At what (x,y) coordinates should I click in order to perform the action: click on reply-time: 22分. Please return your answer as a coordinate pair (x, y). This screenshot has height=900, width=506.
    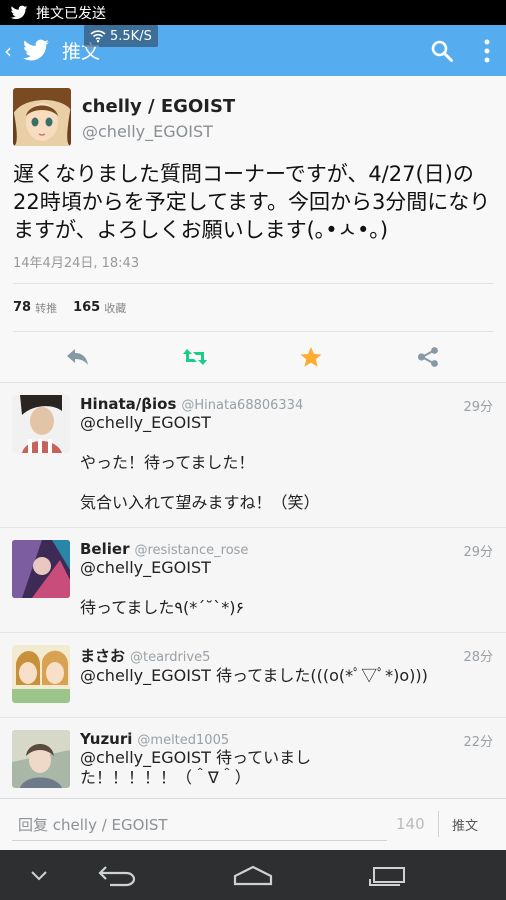
    Looking at the image, I should click on (478, 742).